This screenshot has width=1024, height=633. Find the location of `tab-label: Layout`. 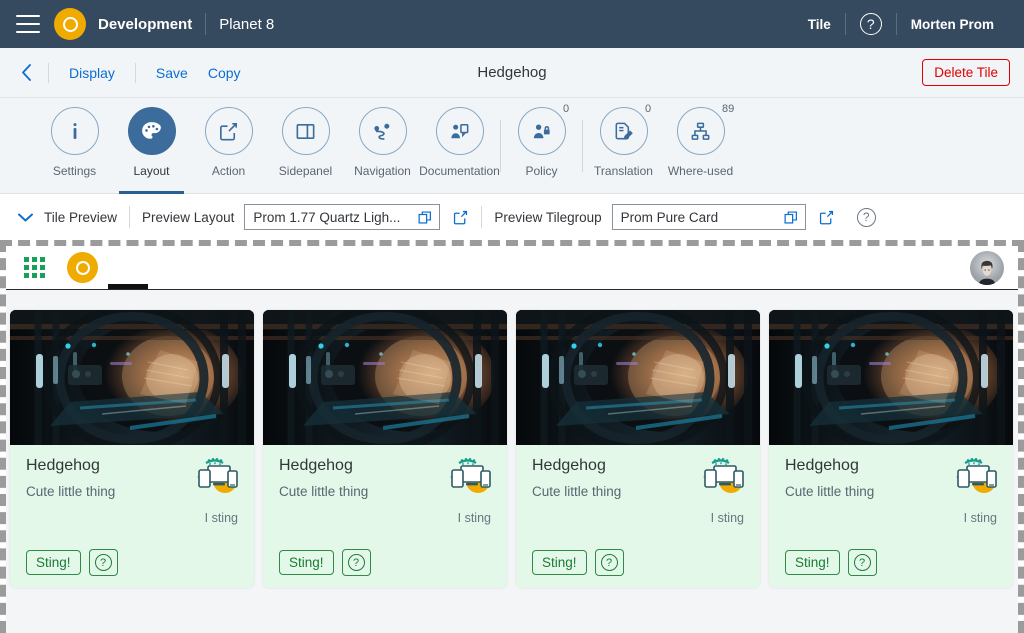

tab-label: Layout is located at coordinates (151, 171).